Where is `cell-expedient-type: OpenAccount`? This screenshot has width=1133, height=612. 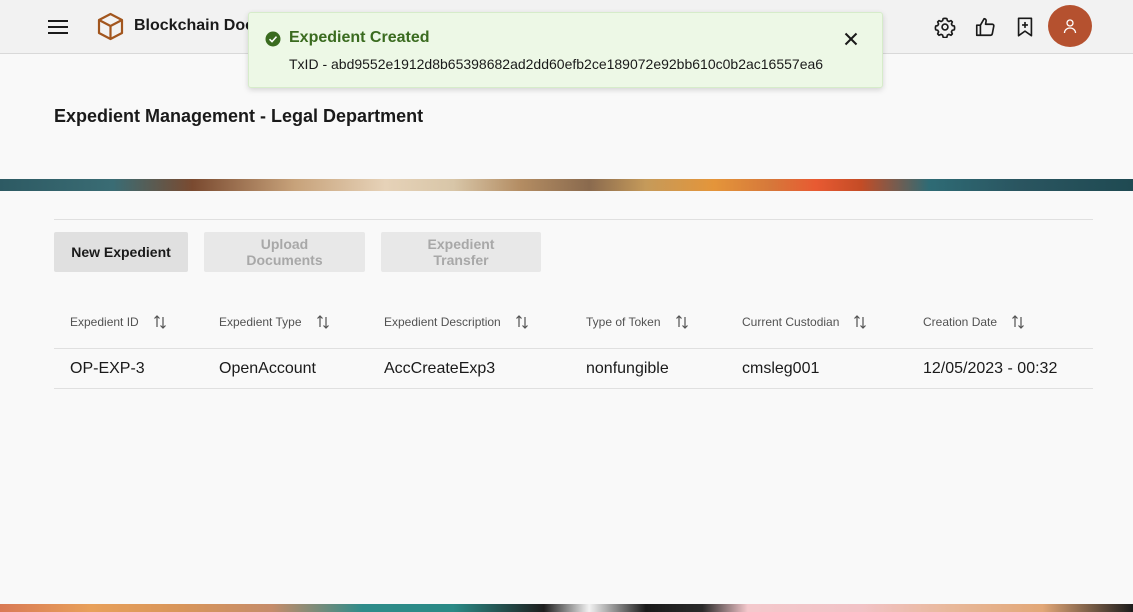 cell-expedient-type: OpenAccount is located at coordinates (267, 368).